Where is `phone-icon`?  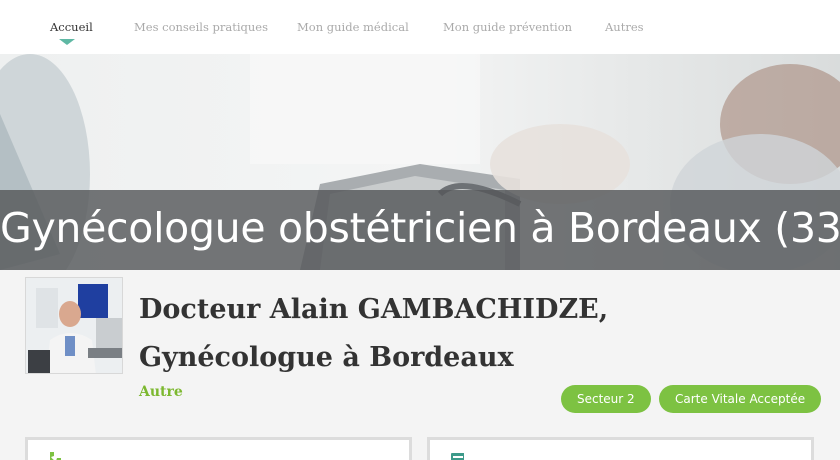
phone-icon is located at coordinates (55, 456).